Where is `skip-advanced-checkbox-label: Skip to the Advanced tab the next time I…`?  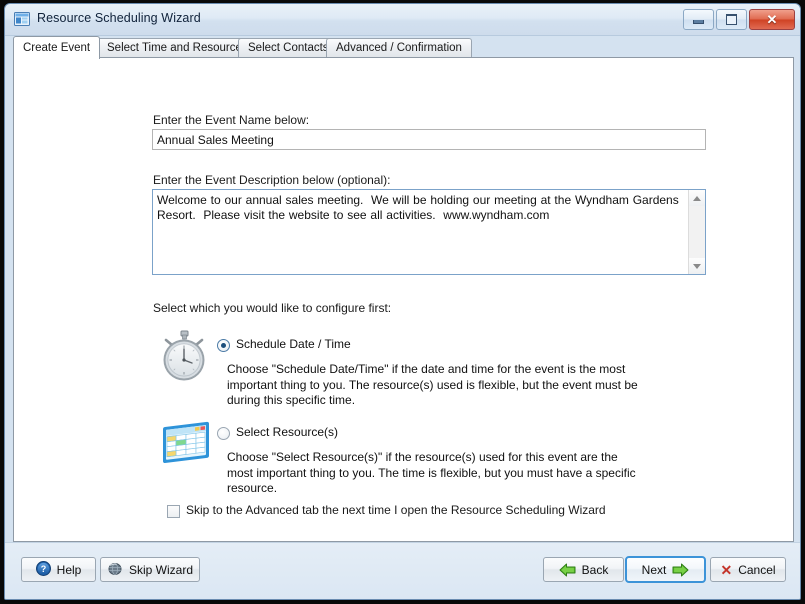 skip-advanced-checkbox-label: Skip to the Advanced tab the next time I… is located at coordinates (396, 510).